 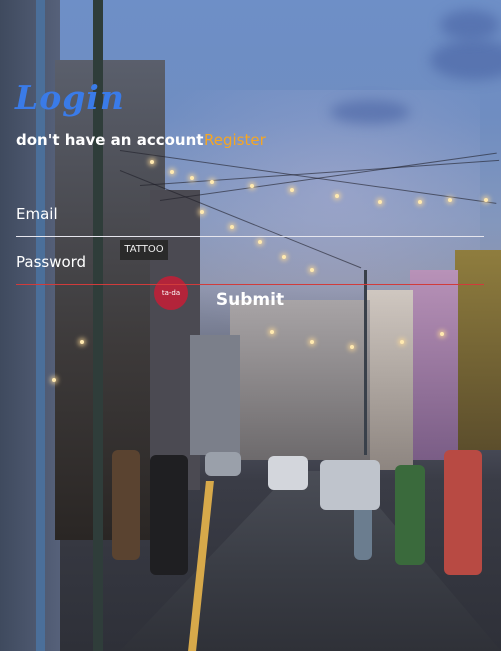 What do you see at coordinates (110, 140) in the screenshot?
I see `account-prompt: don't have an account` at bounding box center [110, 140].